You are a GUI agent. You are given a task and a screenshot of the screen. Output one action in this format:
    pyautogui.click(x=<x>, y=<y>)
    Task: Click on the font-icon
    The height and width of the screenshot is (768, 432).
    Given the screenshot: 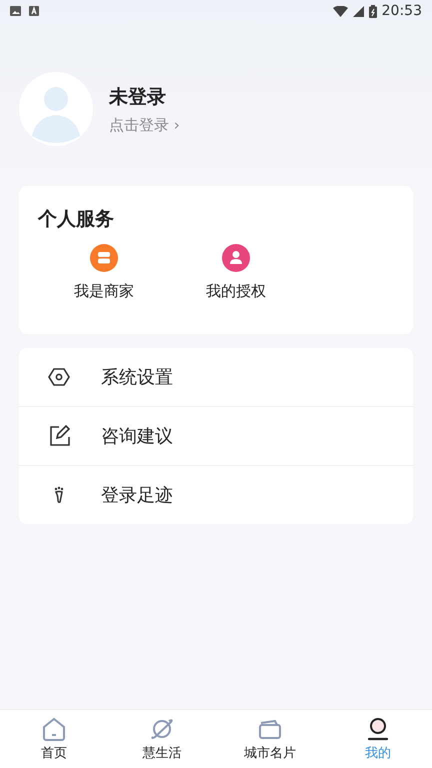 What is the action you would take?
    pyautogui.click(x=34, y=11)
    